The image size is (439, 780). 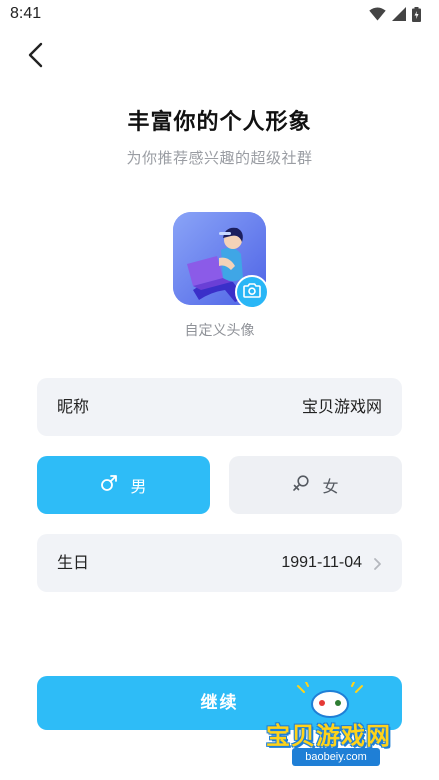 What do you see at coordinates (336, 757) in the screenshot?
I see `watermark-url: baobeiy.com` at bounding box center [336, 757].